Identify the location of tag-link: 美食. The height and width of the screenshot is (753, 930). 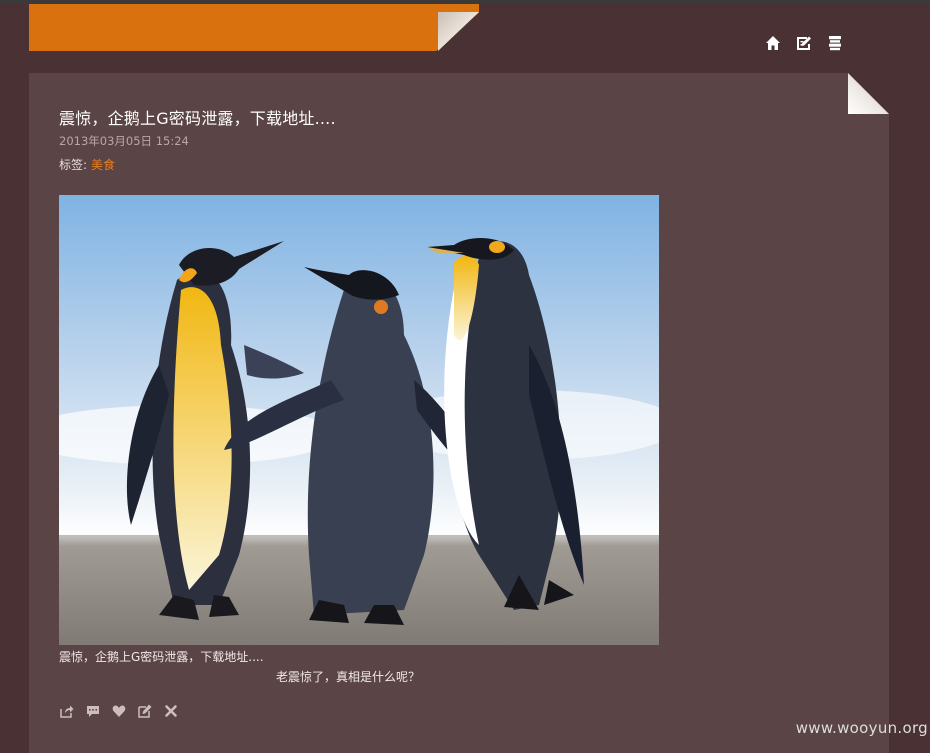
(103, 165).